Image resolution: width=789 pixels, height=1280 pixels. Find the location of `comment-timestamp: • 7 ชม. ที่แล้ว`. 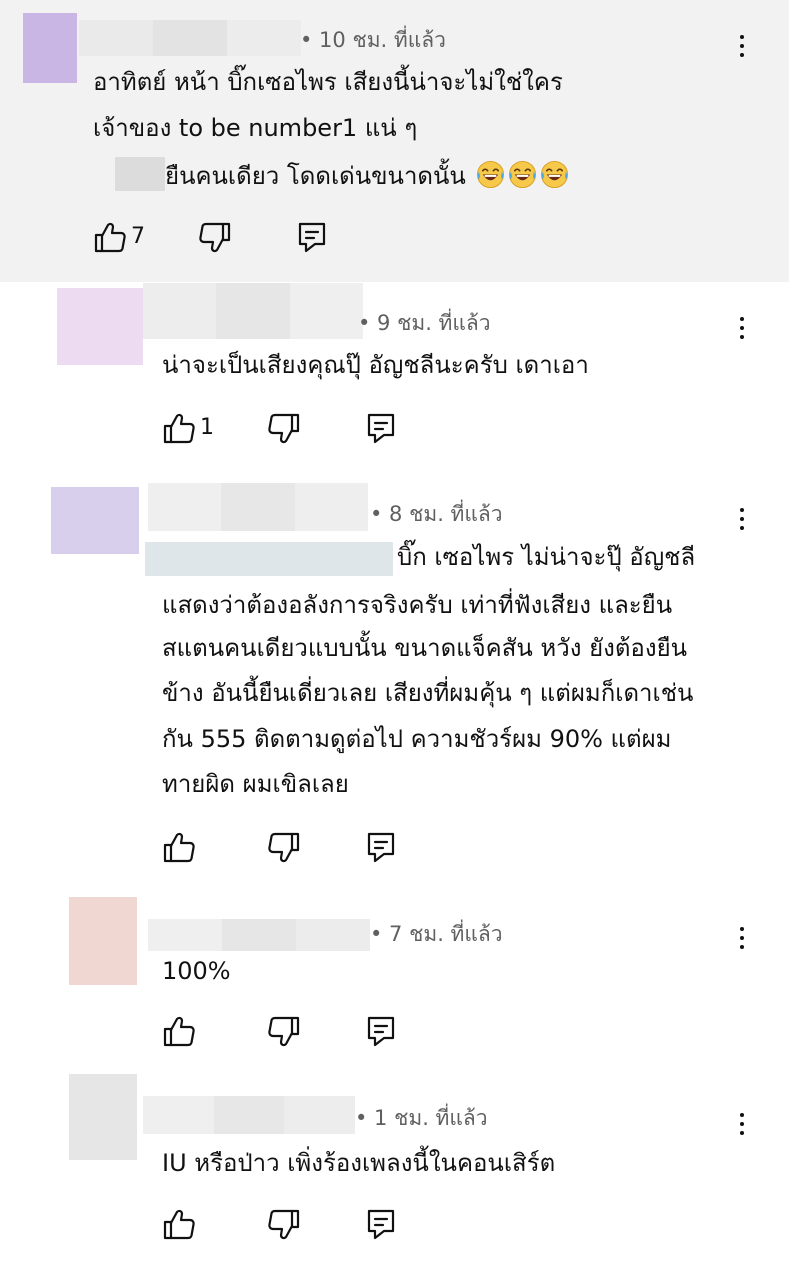

comment-timestamp: • 7 ชม. ที่แล้ว is located at coordinates (436, 934).